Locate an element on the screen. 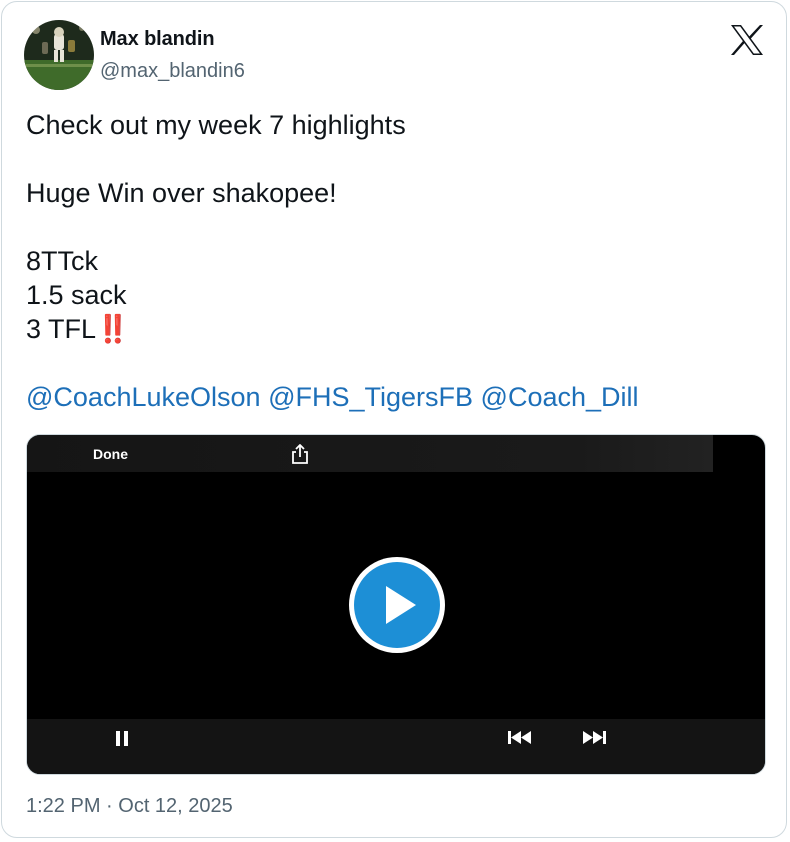 The width and height of the screenshot is (790, 842). tweet-line: 8TTck is located at coordinates (62, 261).